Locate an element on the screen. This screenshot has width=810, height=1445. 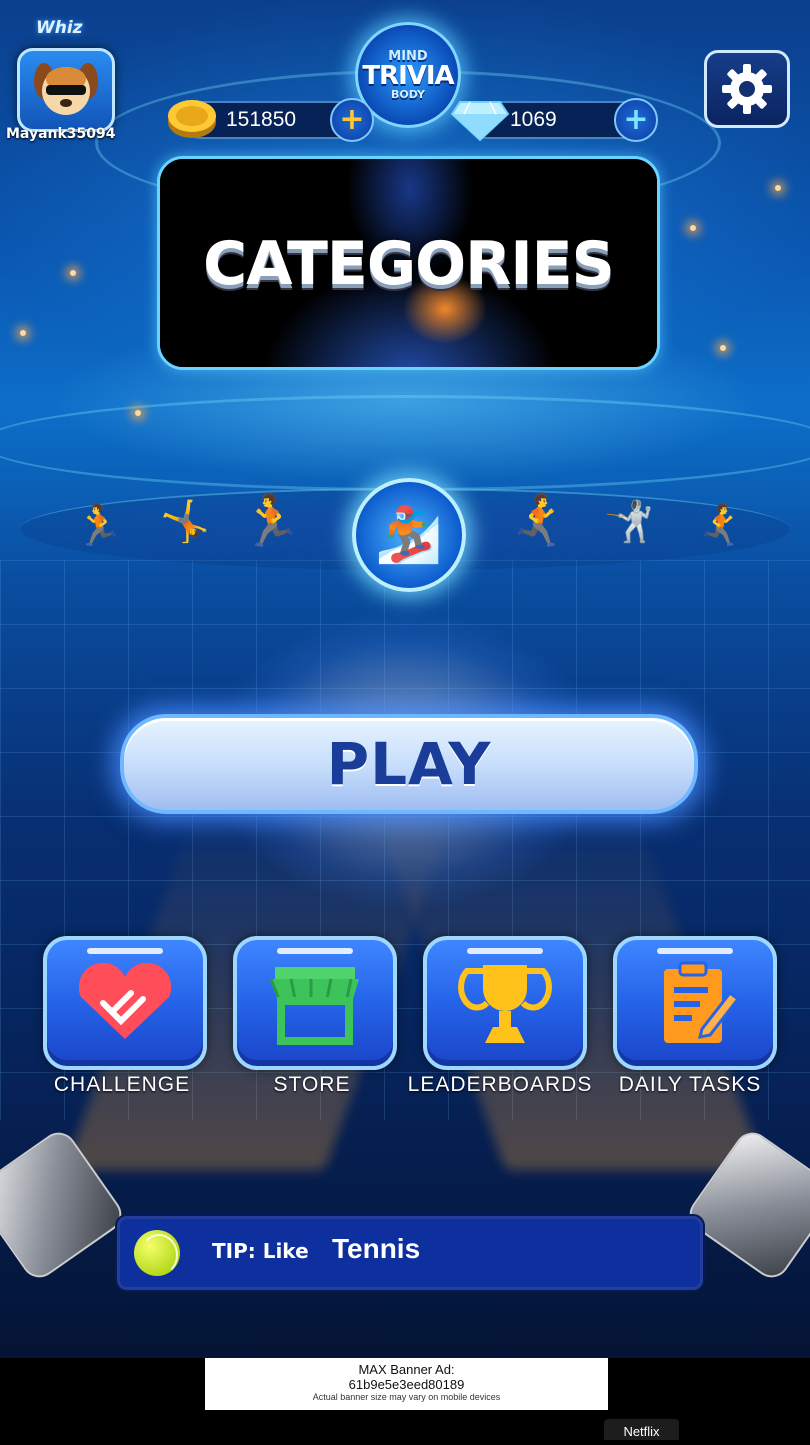
categories-title: CATEGORIES is located at coordinates (409, 264).